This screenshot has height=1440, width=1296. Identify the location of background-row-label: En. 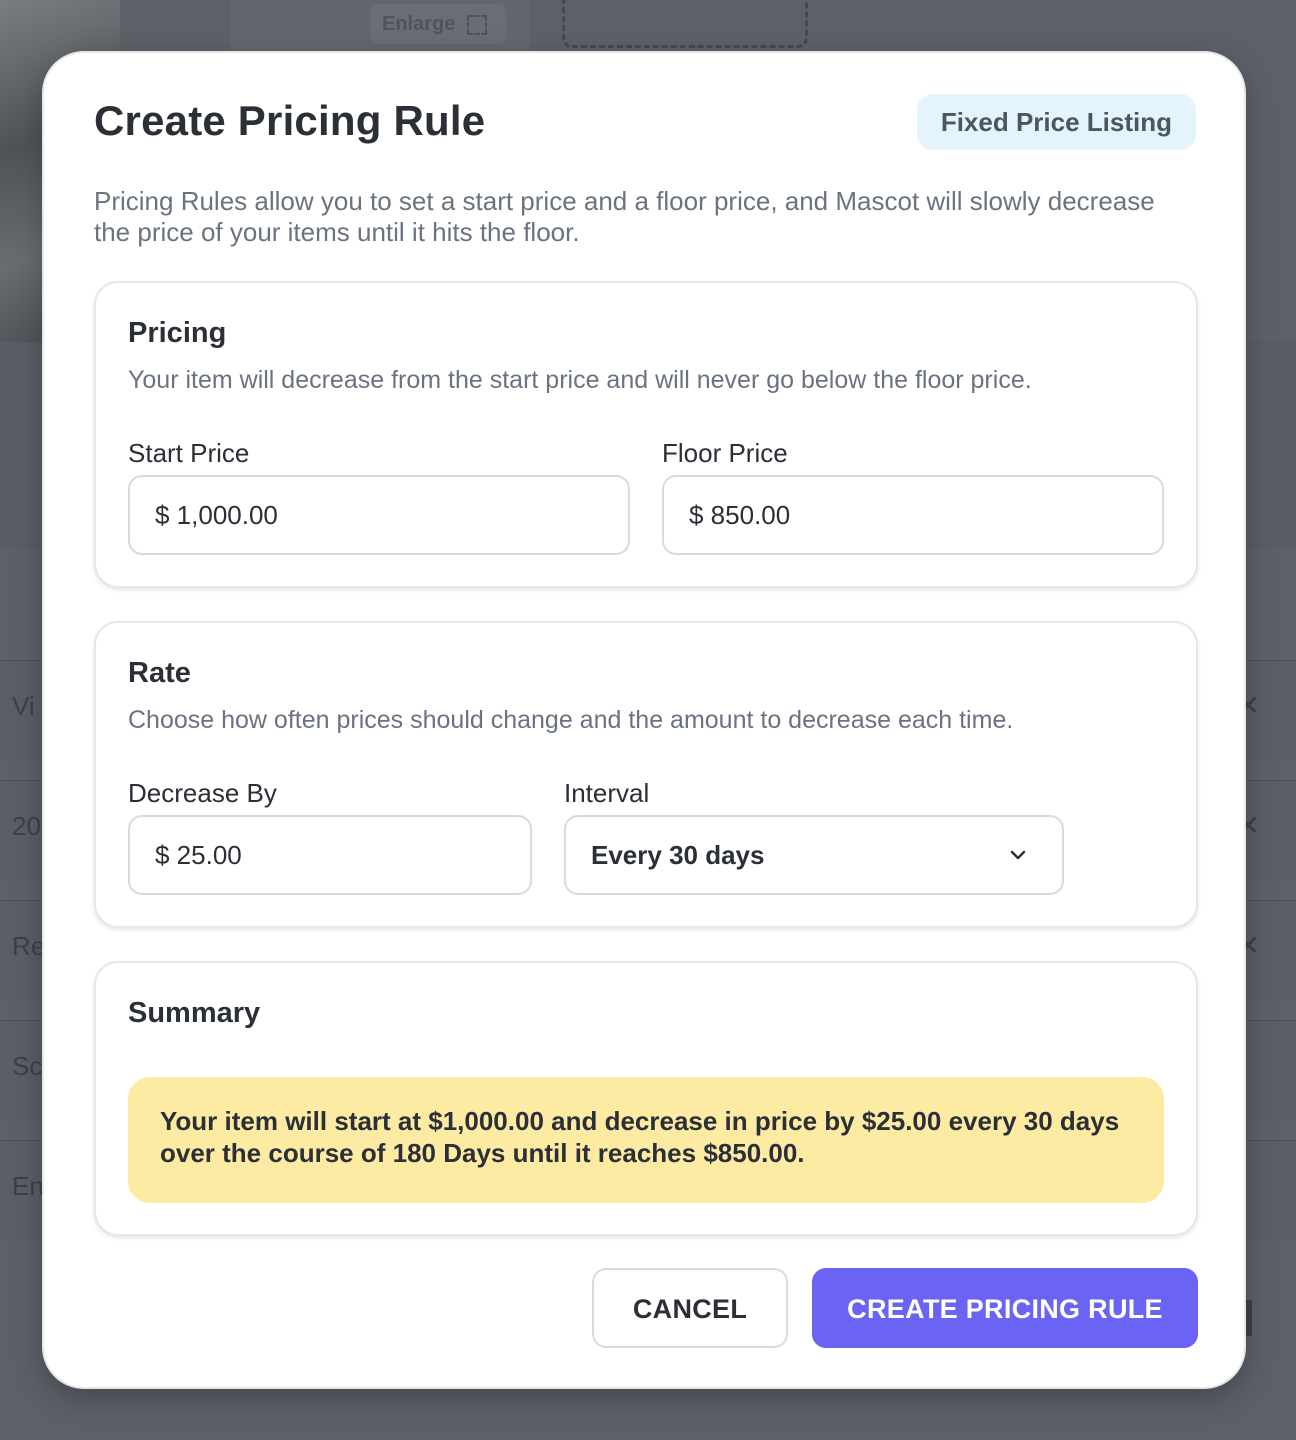
(28, 1186).